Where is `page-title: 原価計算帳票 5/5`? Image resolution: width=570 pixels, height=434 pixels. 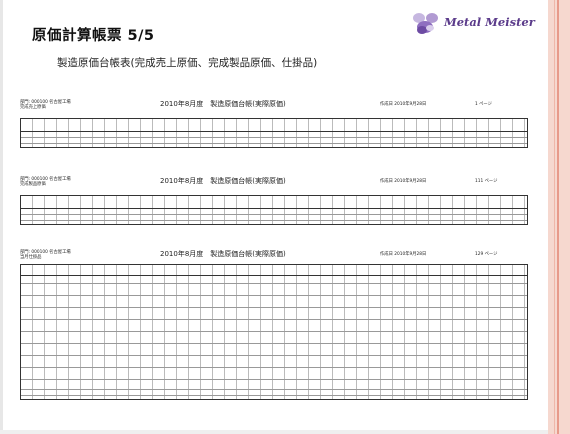 page-title: 原価計算帳票 5/5 is located at coordinates (93, 36).